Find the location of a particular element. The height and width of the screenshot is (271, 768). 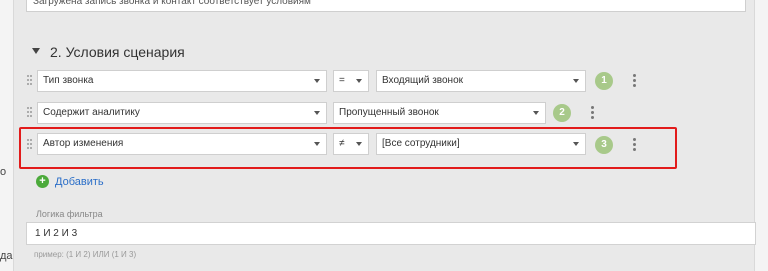

condition-field-value: Тип звонка is located at coordinates (68, 80).